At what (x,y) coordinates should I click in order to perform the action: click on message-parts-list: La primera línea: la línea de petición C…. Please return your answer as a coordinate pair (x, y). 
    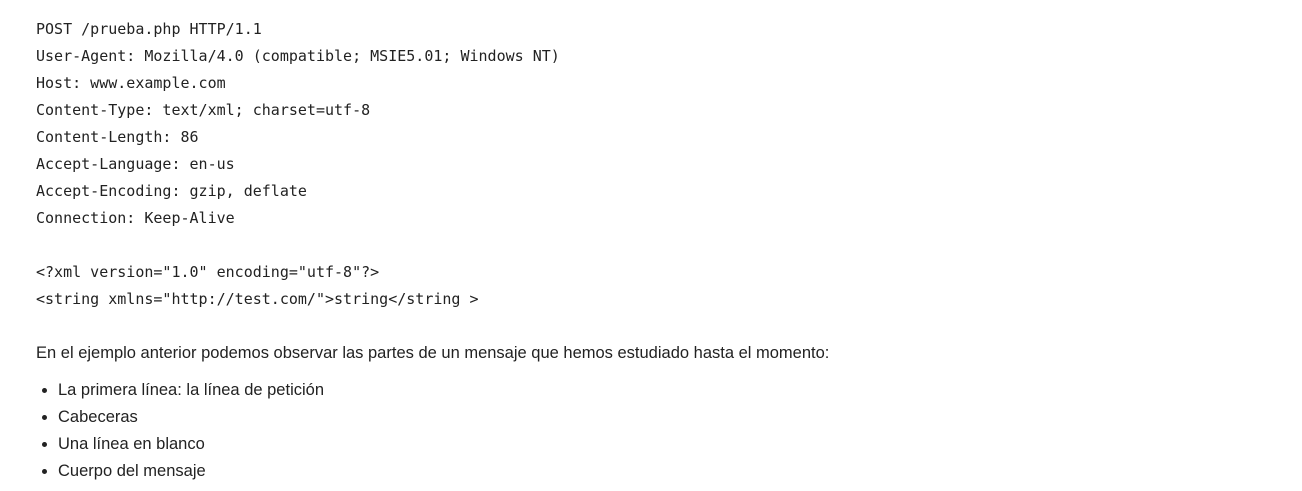
    Looking at the image, I should click on (180, 431).